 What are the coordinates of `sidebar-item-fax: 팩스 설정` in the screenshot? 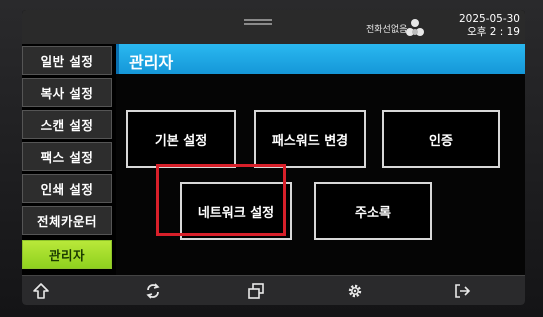 It's located at (67, 156).